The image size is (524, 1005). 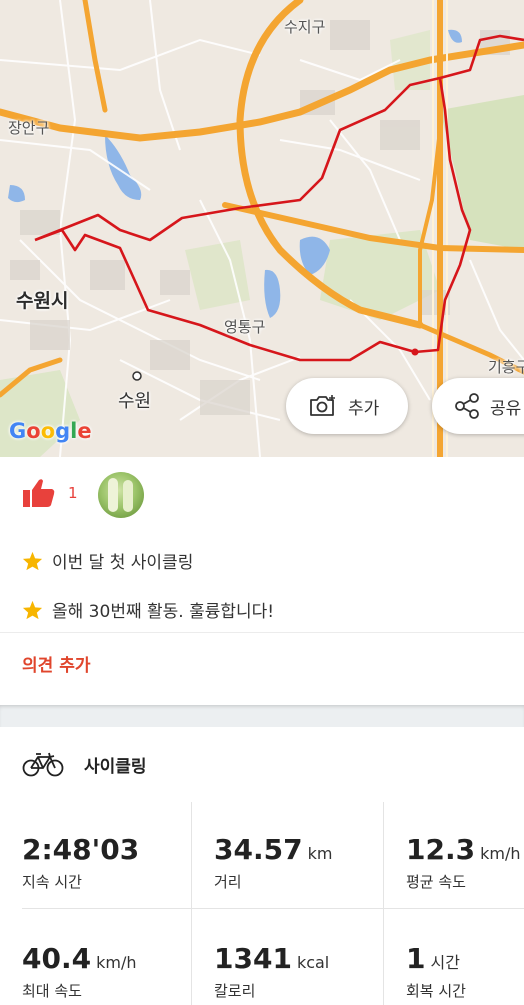 I want to click on stat-distance: 34.57 km 거리, so click(x=273, y=862).